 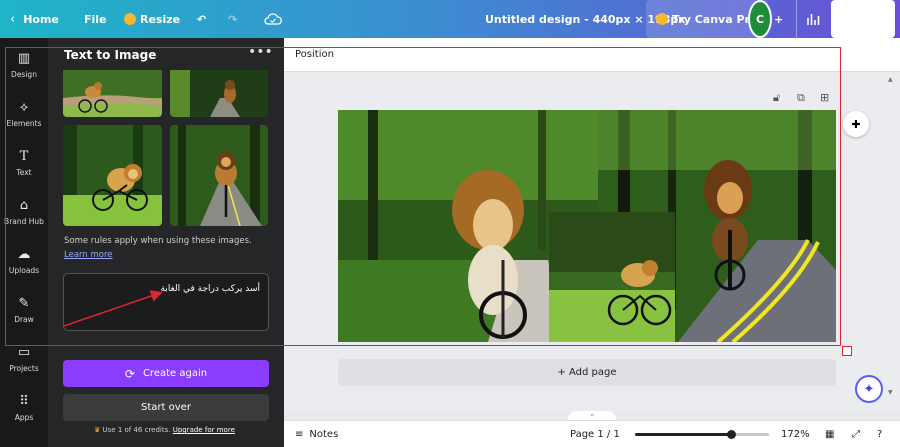 I want to click on zoom-level: 172%, so click(x=795, y=434).